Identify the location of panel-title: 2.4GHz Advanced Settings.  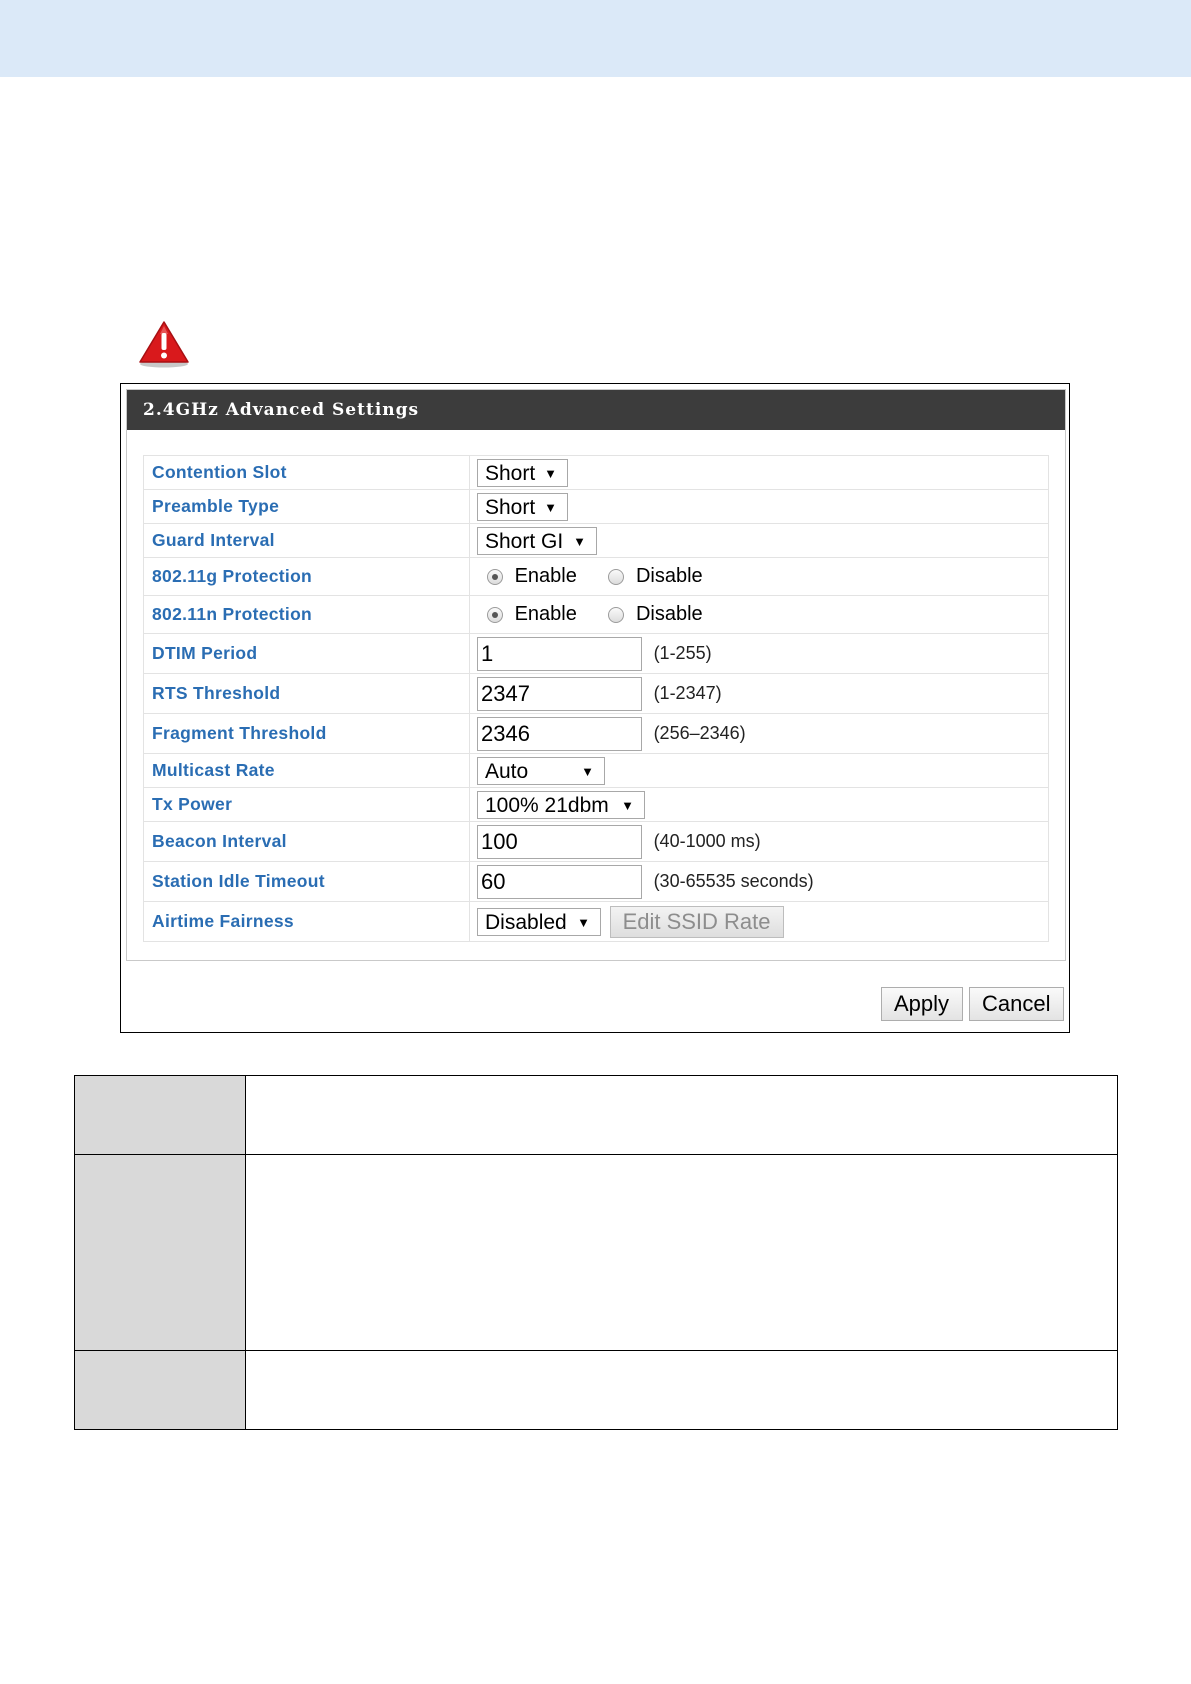
(596, 410).